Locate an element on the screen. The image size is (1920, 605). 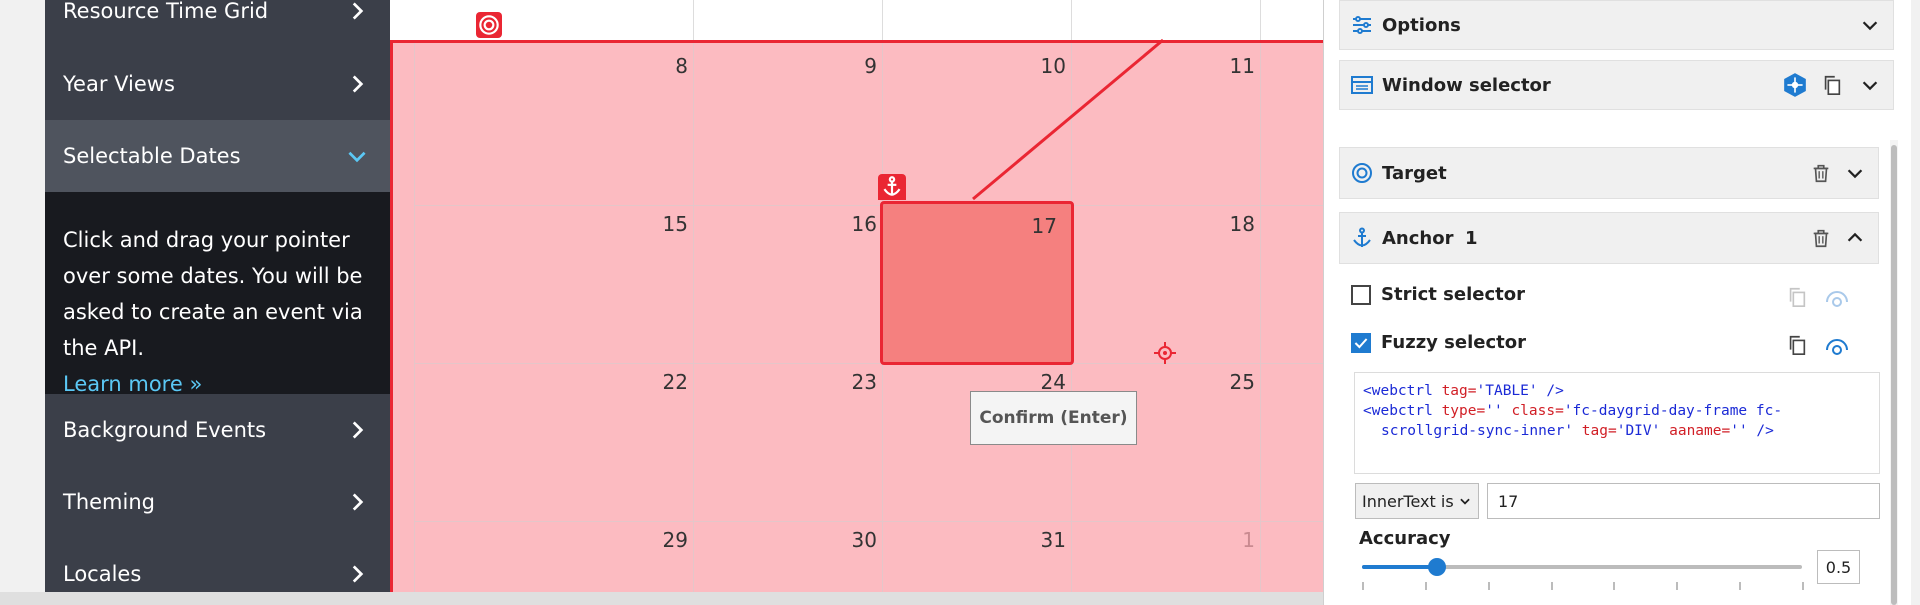
window-selector-label: Window selector is located at coordinates (1466, 85).